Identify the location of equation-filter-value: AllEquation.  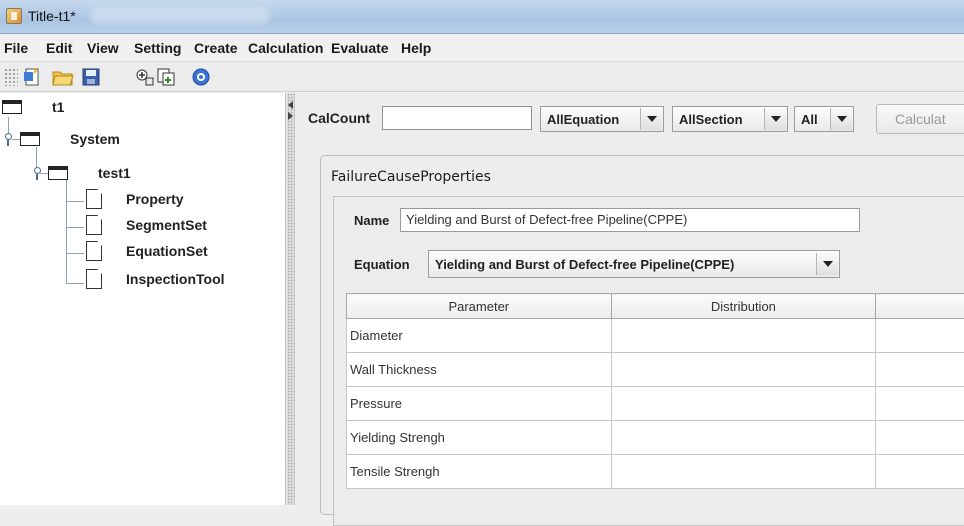
(590, 119).